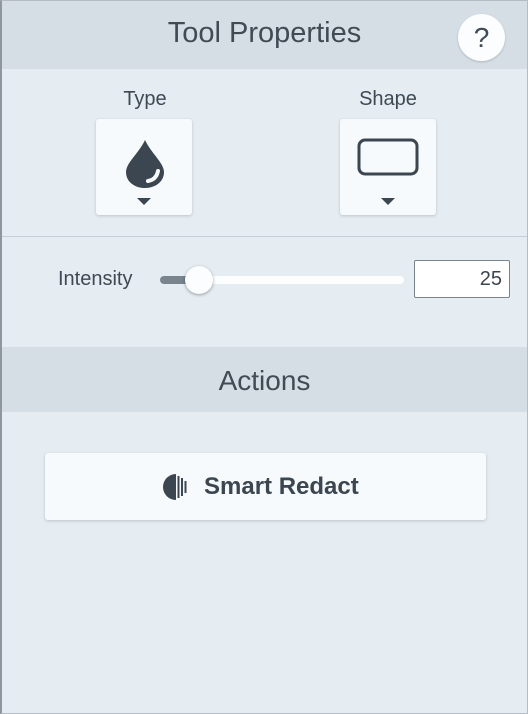 This screenshot has width=528, height=714. I want to click on shape-dropdown-button, so click(388, 167).